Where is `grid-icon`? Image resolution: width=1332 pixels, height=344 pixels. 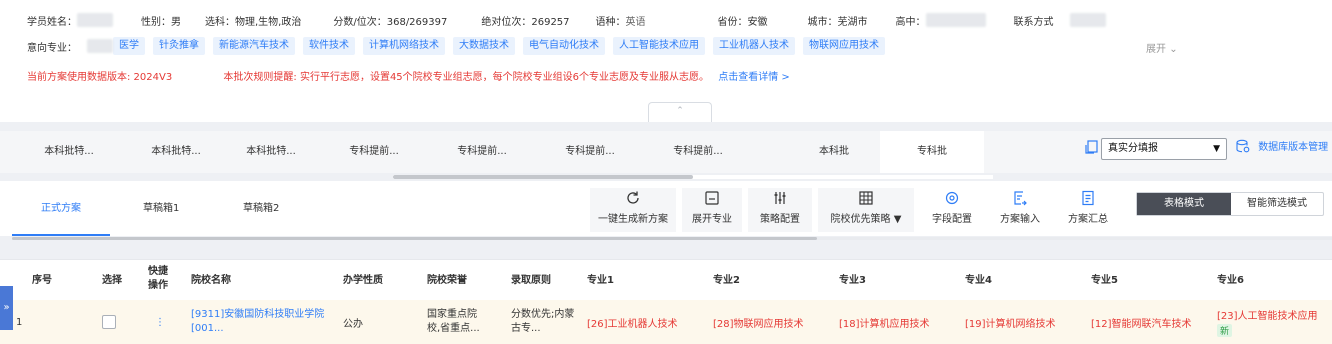 grid-icon is located at coordinates (866, 198).